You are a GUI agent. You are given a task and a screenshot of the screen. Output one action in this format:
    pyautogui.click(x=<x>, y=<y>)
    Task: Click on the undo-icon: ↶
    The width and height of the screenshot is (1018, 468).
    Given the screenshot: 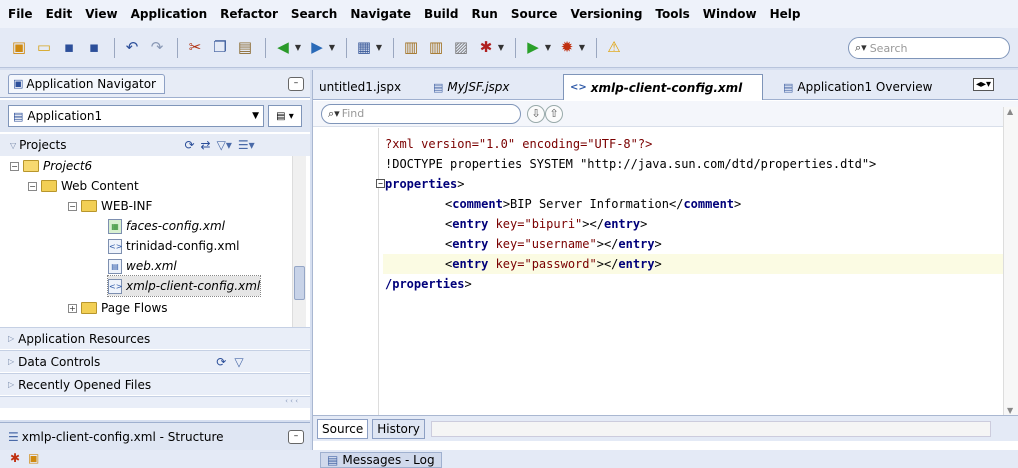 What is the action you would take?
    pyautogui.click(x=132, y=48)
    